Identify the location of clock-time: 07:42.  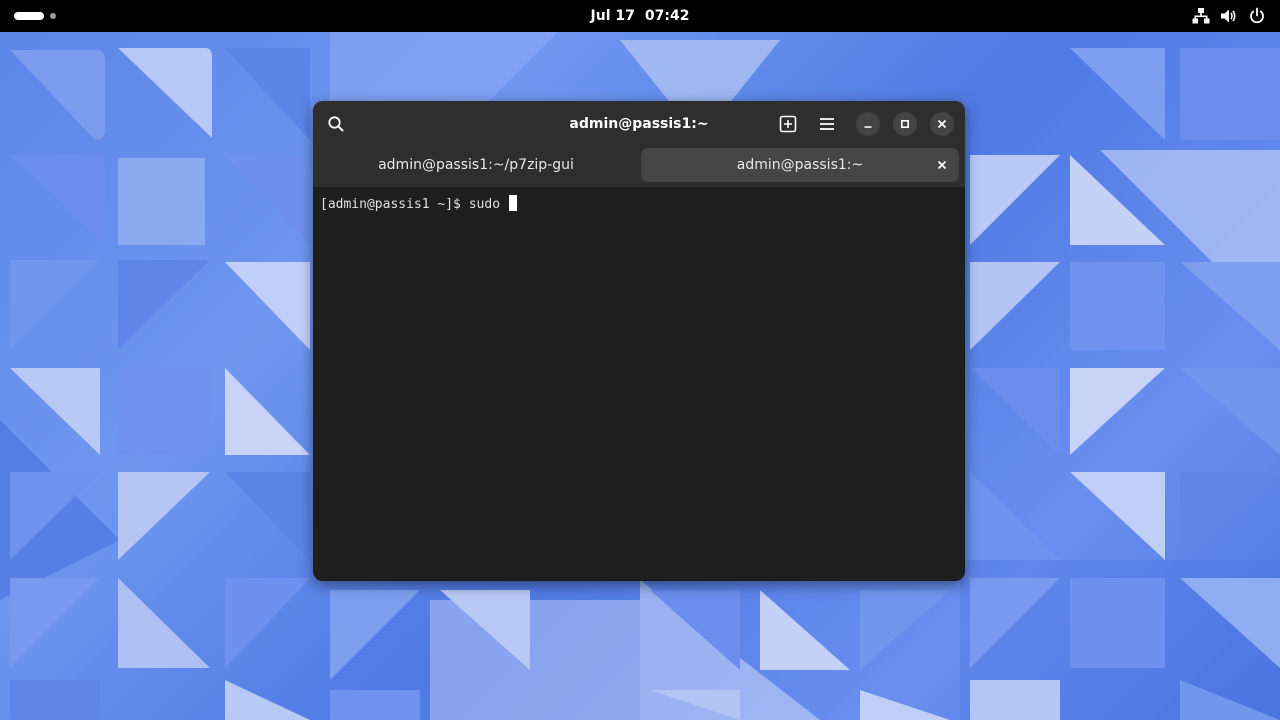
(667, 16).